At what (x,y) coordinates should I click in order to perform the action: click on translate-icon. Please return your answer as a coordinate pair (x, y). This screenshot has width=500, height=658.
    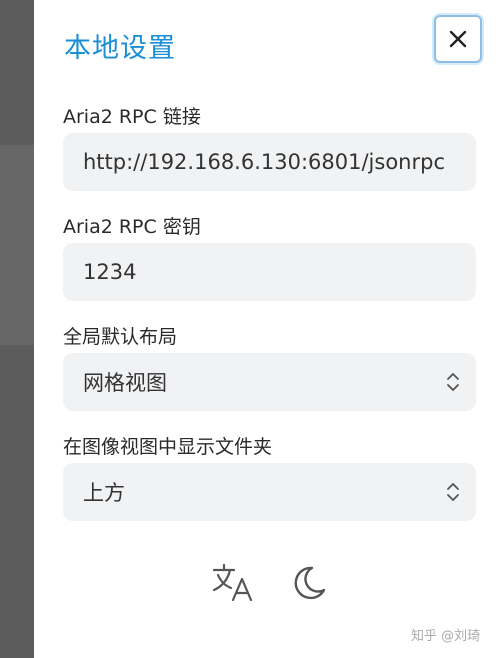
    Looking at the image, I should click on (232, 582).